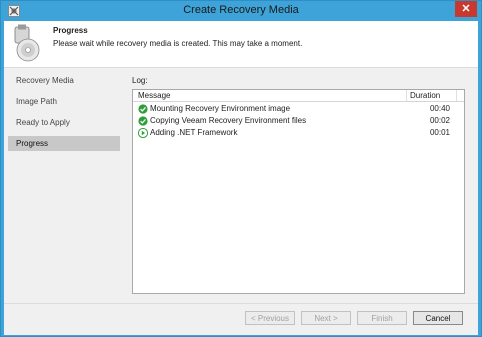  I want to click on log-message: Copying Veeam Recovery Environment files, so click(228, 120).